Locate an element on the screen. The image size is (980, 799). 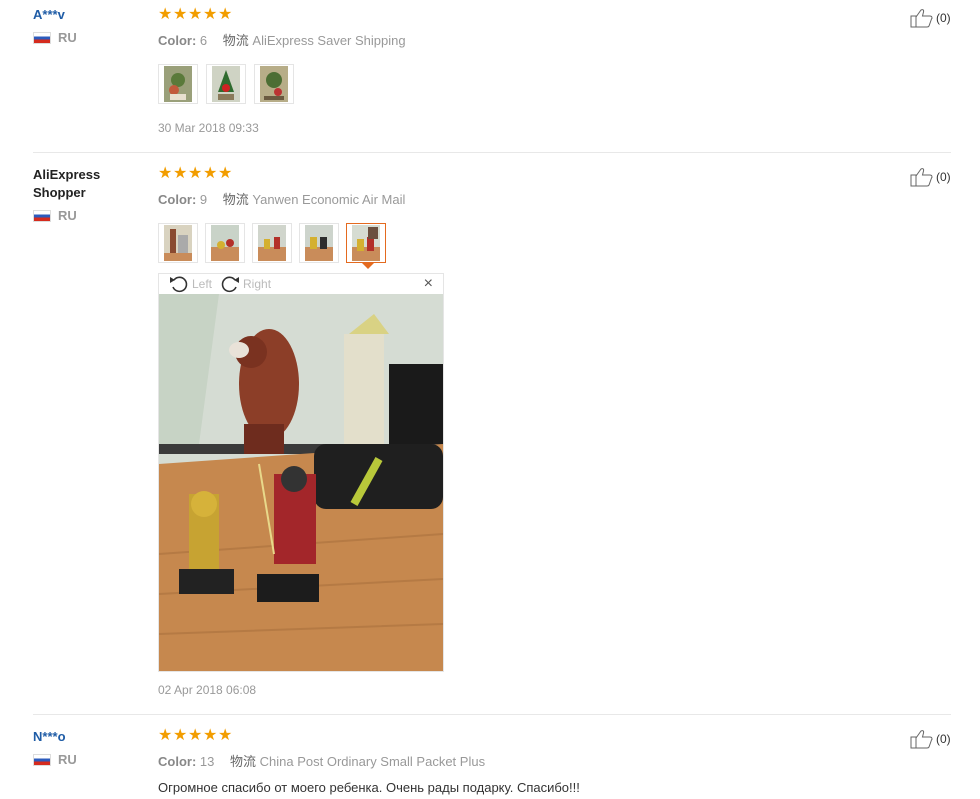
review-date: 02 Apr 2018 06:08 is located at coordinates (207, 690).